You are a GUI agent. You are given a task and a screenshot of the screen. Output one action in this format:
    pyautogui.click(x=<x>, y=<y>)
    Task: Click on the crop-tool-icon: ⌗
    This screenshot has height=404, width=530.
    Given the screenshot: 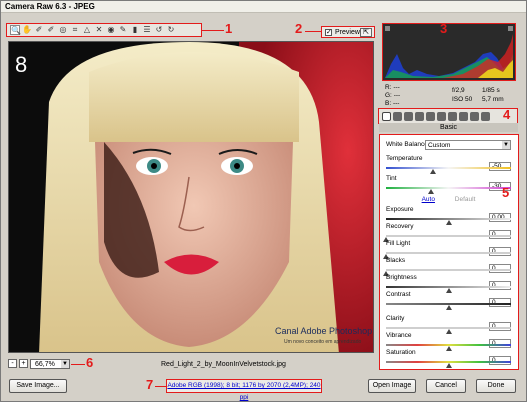 What is the action you would take?
    pyautogui.click(x=75, y=30)
    